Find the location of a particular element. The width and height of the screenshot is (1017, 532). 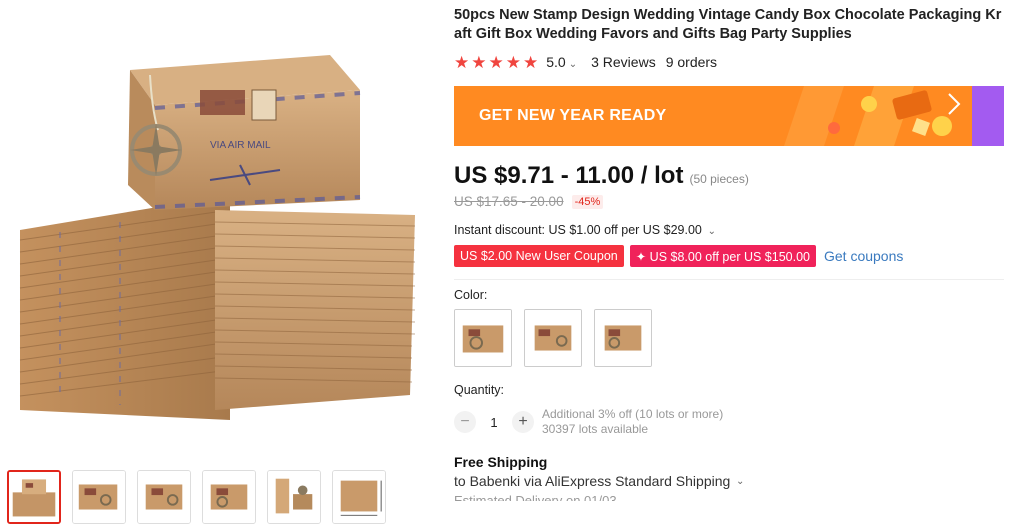

rating-value: 5.0 ⌄ is located at coordinates (561, 62).